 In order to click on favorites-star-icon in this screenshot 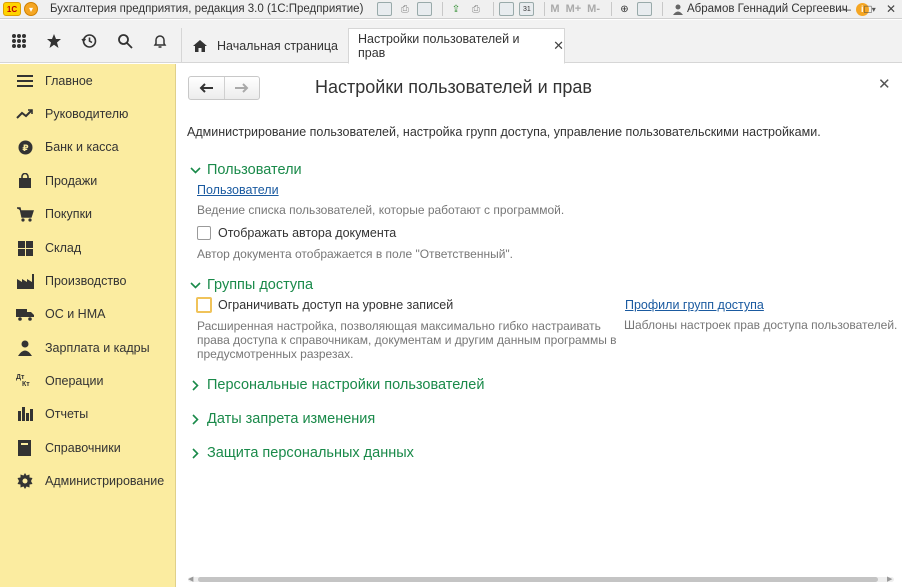, I will do `click(54, 41)`.